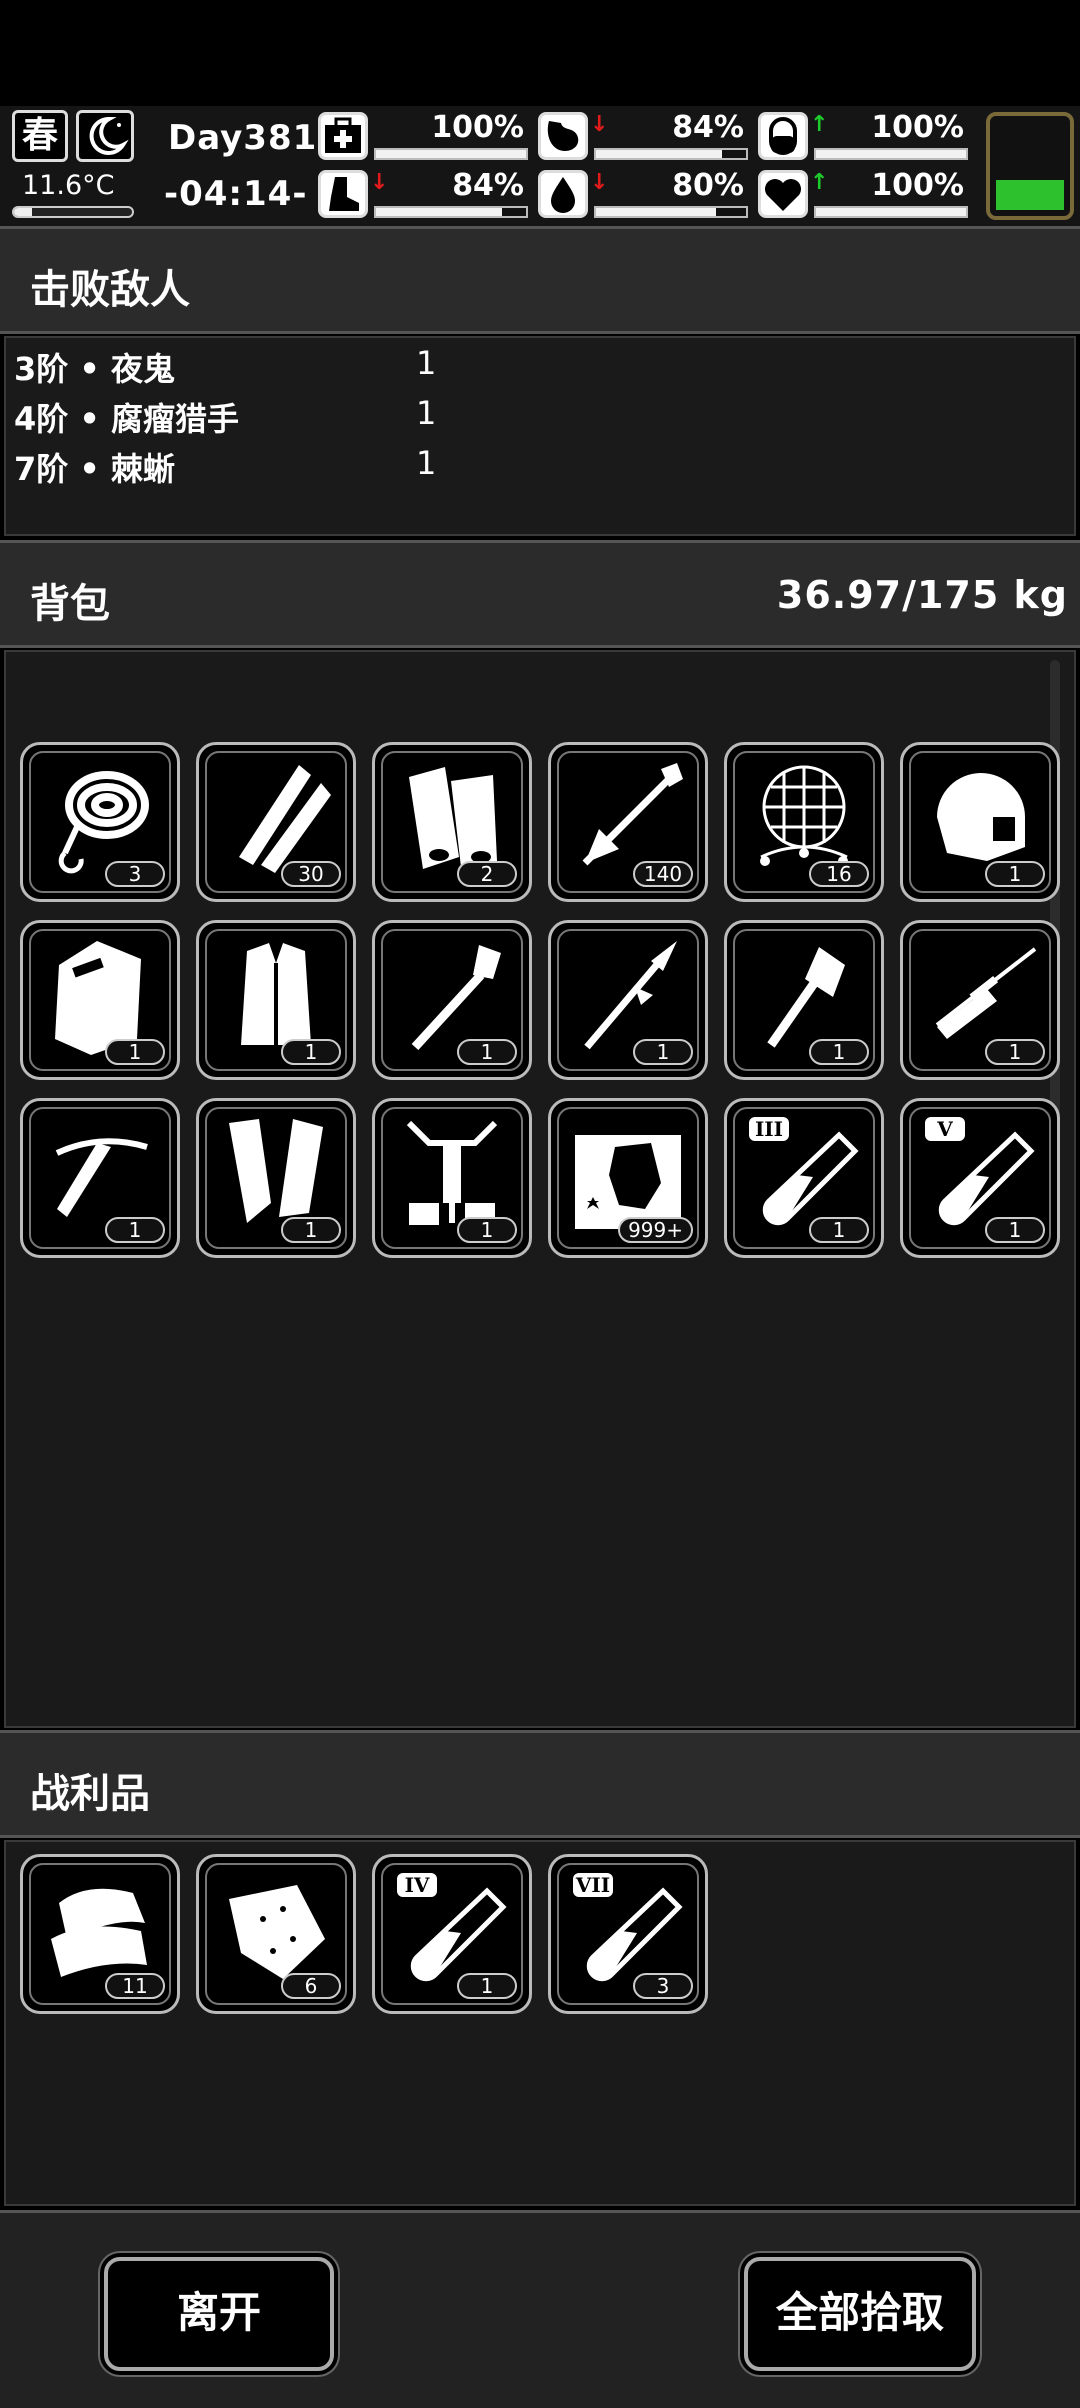 This screenshot has width=1080, height=2408. What do you see at coordinates (980, 822) in the screenshot?
I see `backpack-item-helmet: 1` at bounding box center [980, 822].